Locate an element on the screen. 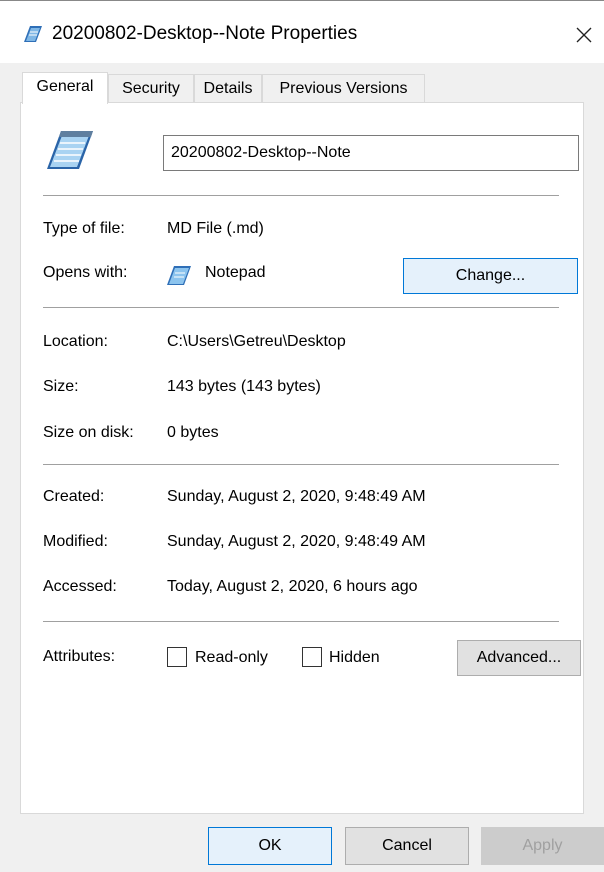 The height and width of the screenshot is (872, 604). created-value: Sunday, August 2, 2020, 9:48:49 AM is located at coordinates (296, 496).